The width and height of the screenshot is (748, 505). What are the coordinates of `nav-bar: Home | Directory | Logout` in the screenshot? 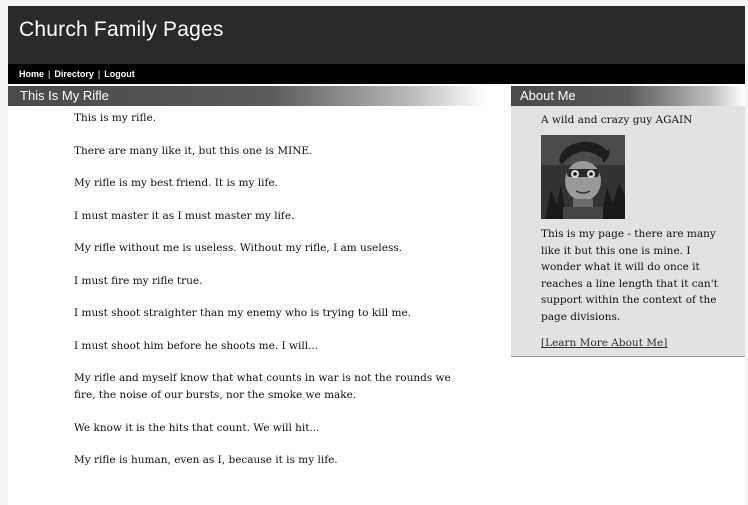 It's located at (376, 74).